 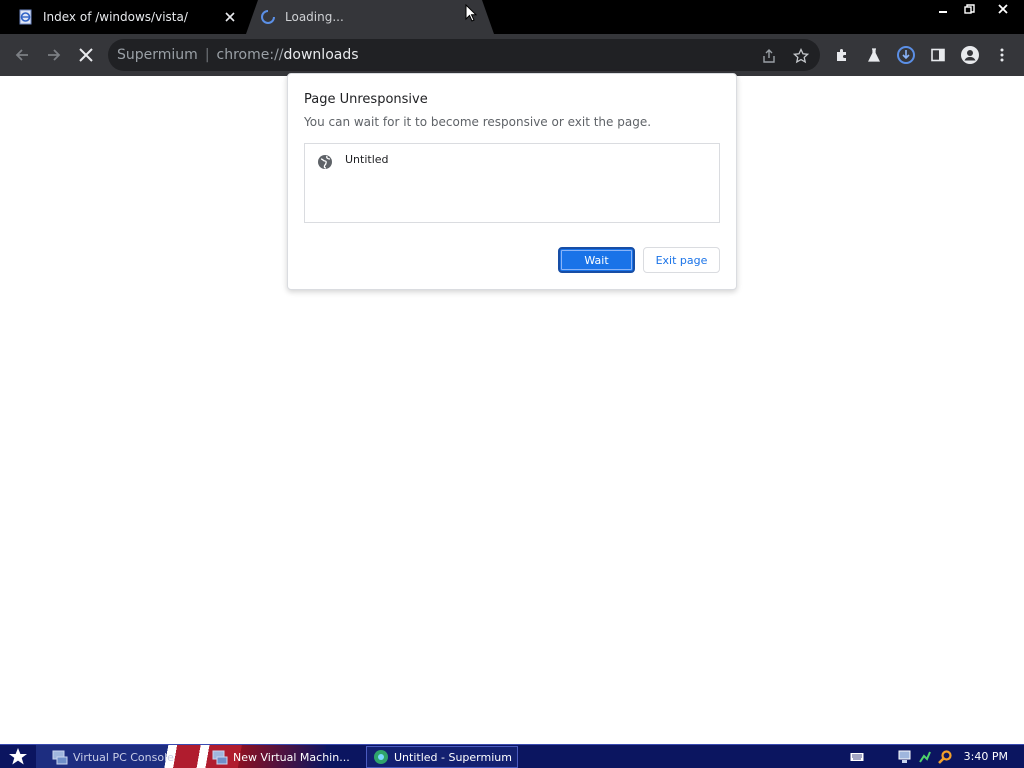 I want to click on taskbar-item-label: Virtual PC Console, so click(x=123, y=757).